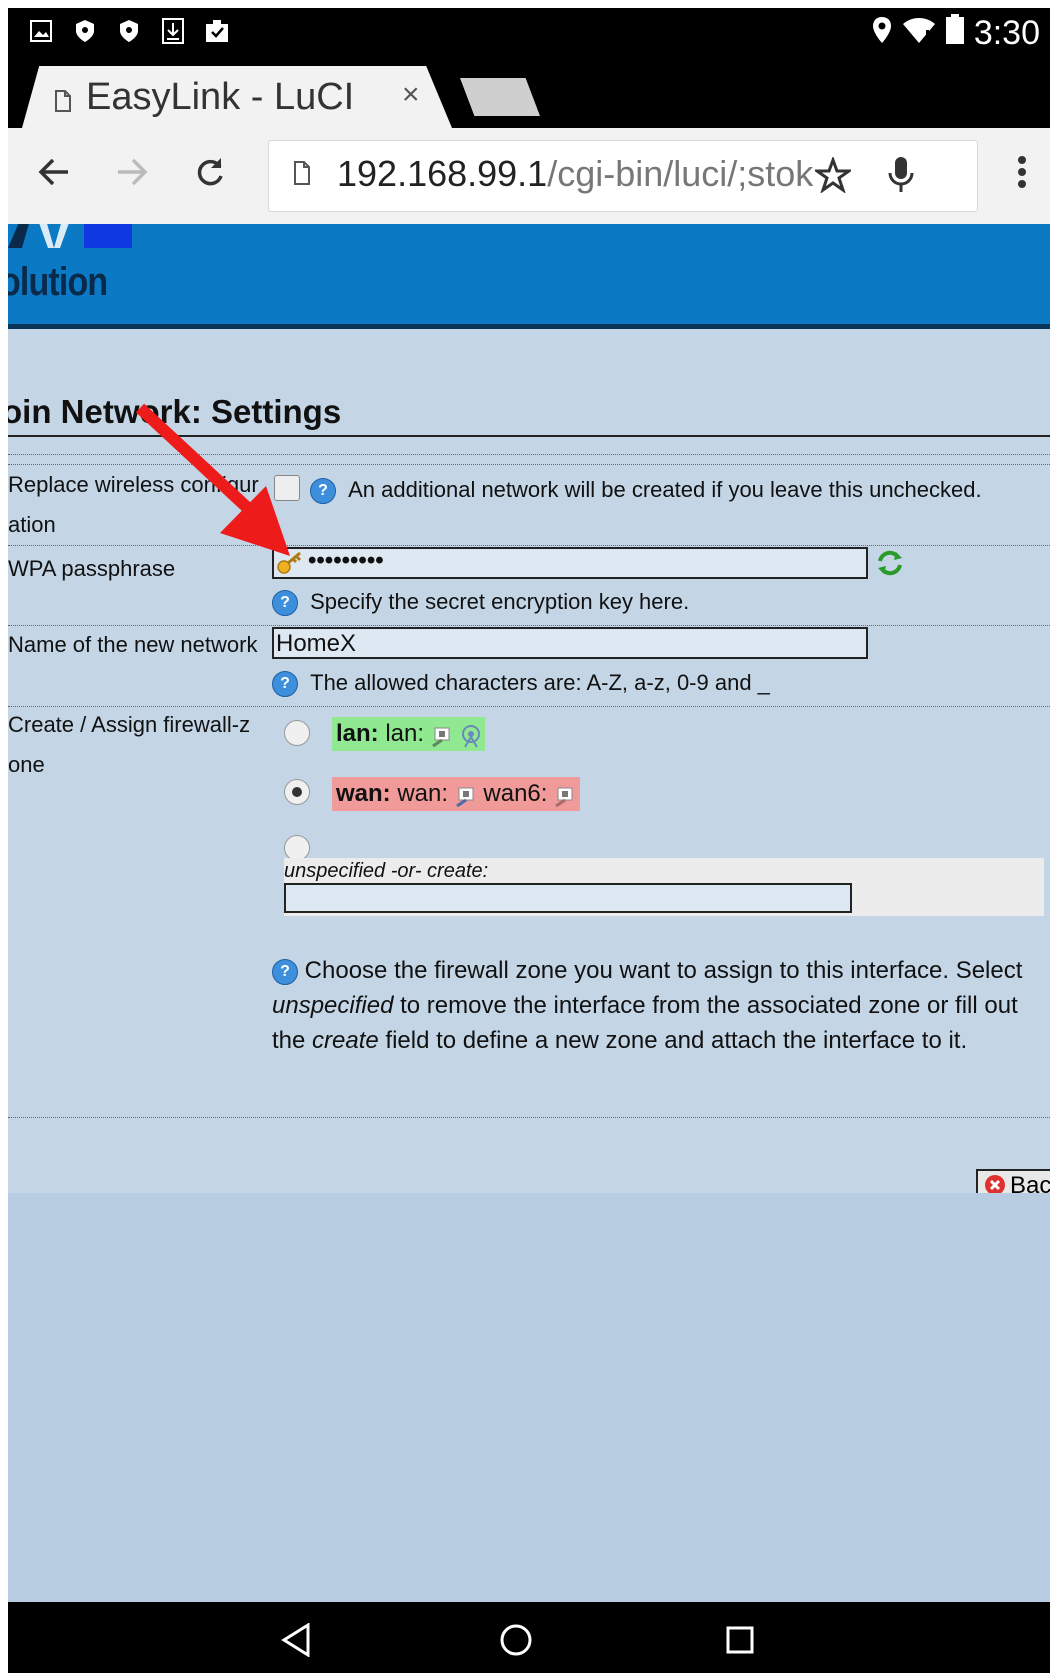  What do you see at coordinates (740, 1640) in the screenshot?
I see `recents-square-icon` at bounding box center [740, 1640].